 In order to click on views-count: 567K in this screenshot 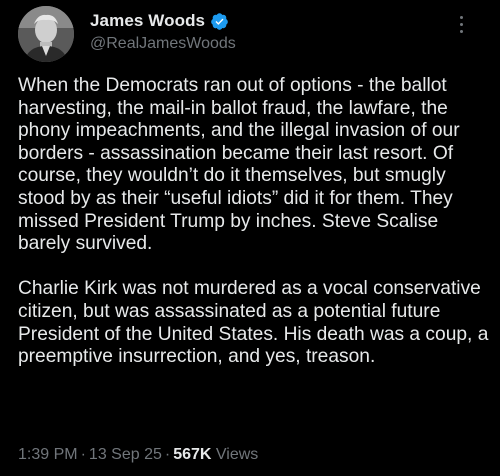, I will do `click(192, 454)`.